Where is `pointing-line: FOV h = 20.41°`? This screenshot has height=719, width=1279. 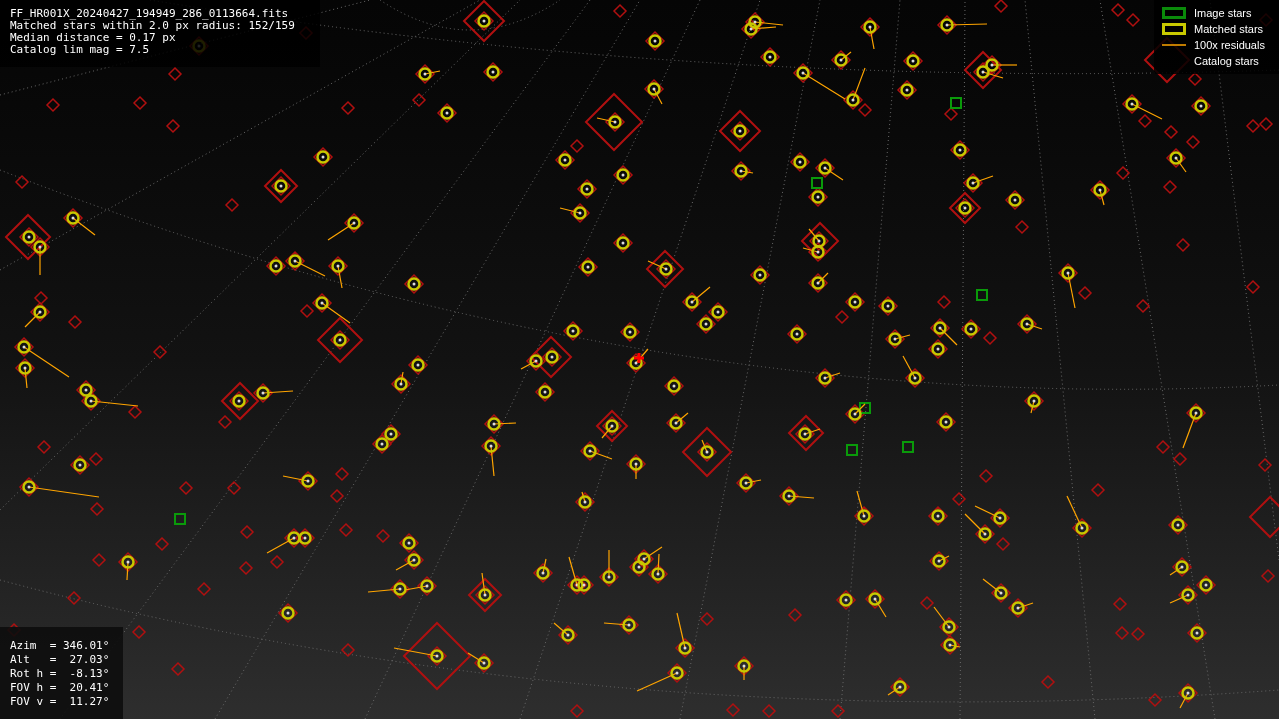 pointing-line: FOV h = 20.41° is located at coordinates (60, 688).